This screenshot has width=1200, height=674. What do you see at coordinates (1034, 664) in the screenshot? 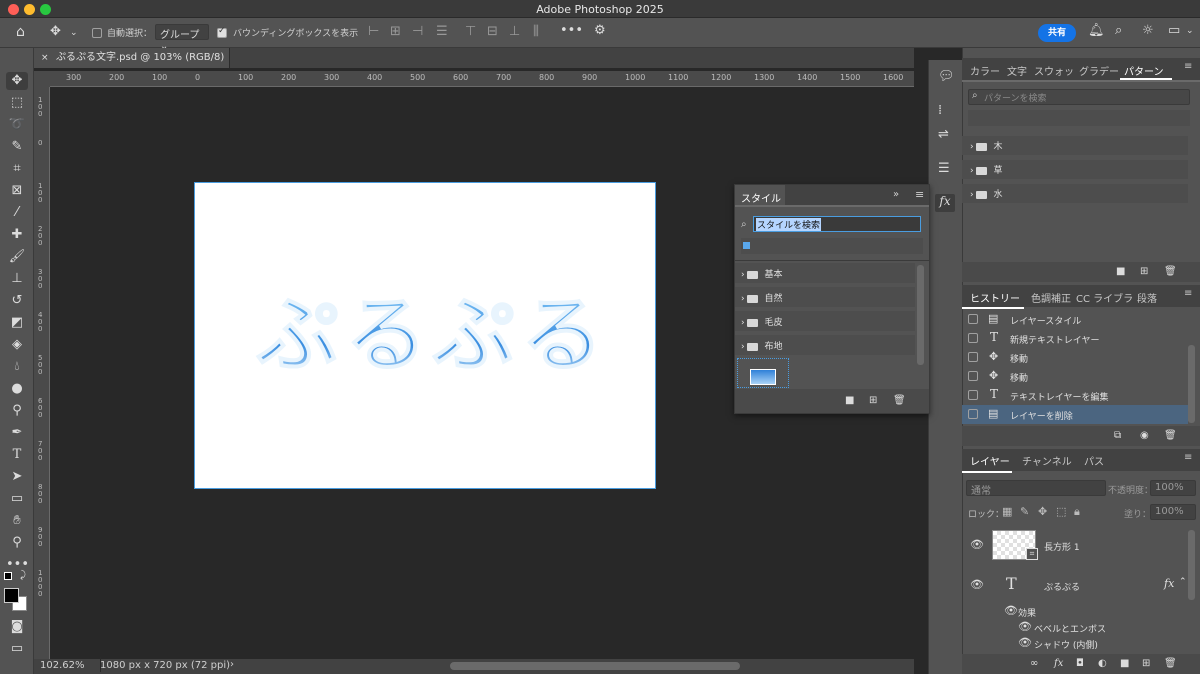
I see `link-layers-icon: ∞` at bounding box center [1034, 664].